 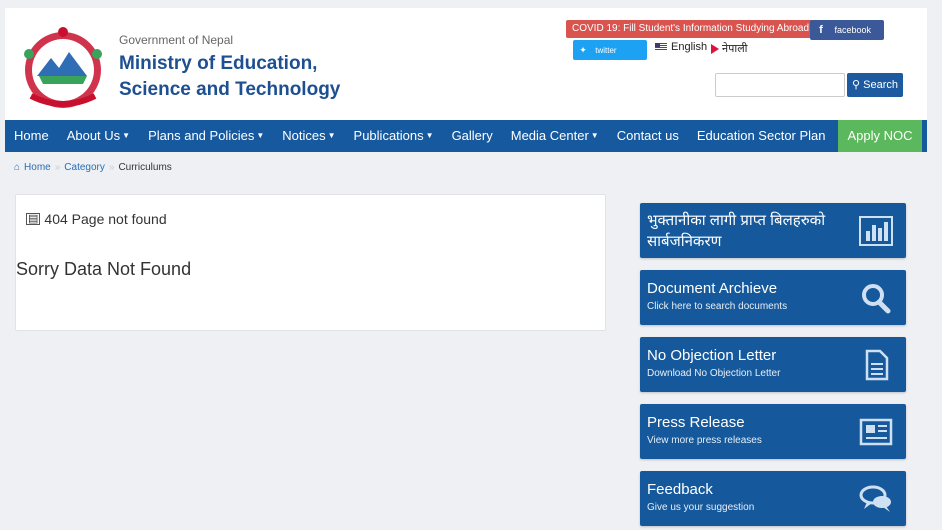 What do you see at coordinates (680, 489) in the screenshot?
I see `card-title: Feedback` at bounding box center [680, 489].